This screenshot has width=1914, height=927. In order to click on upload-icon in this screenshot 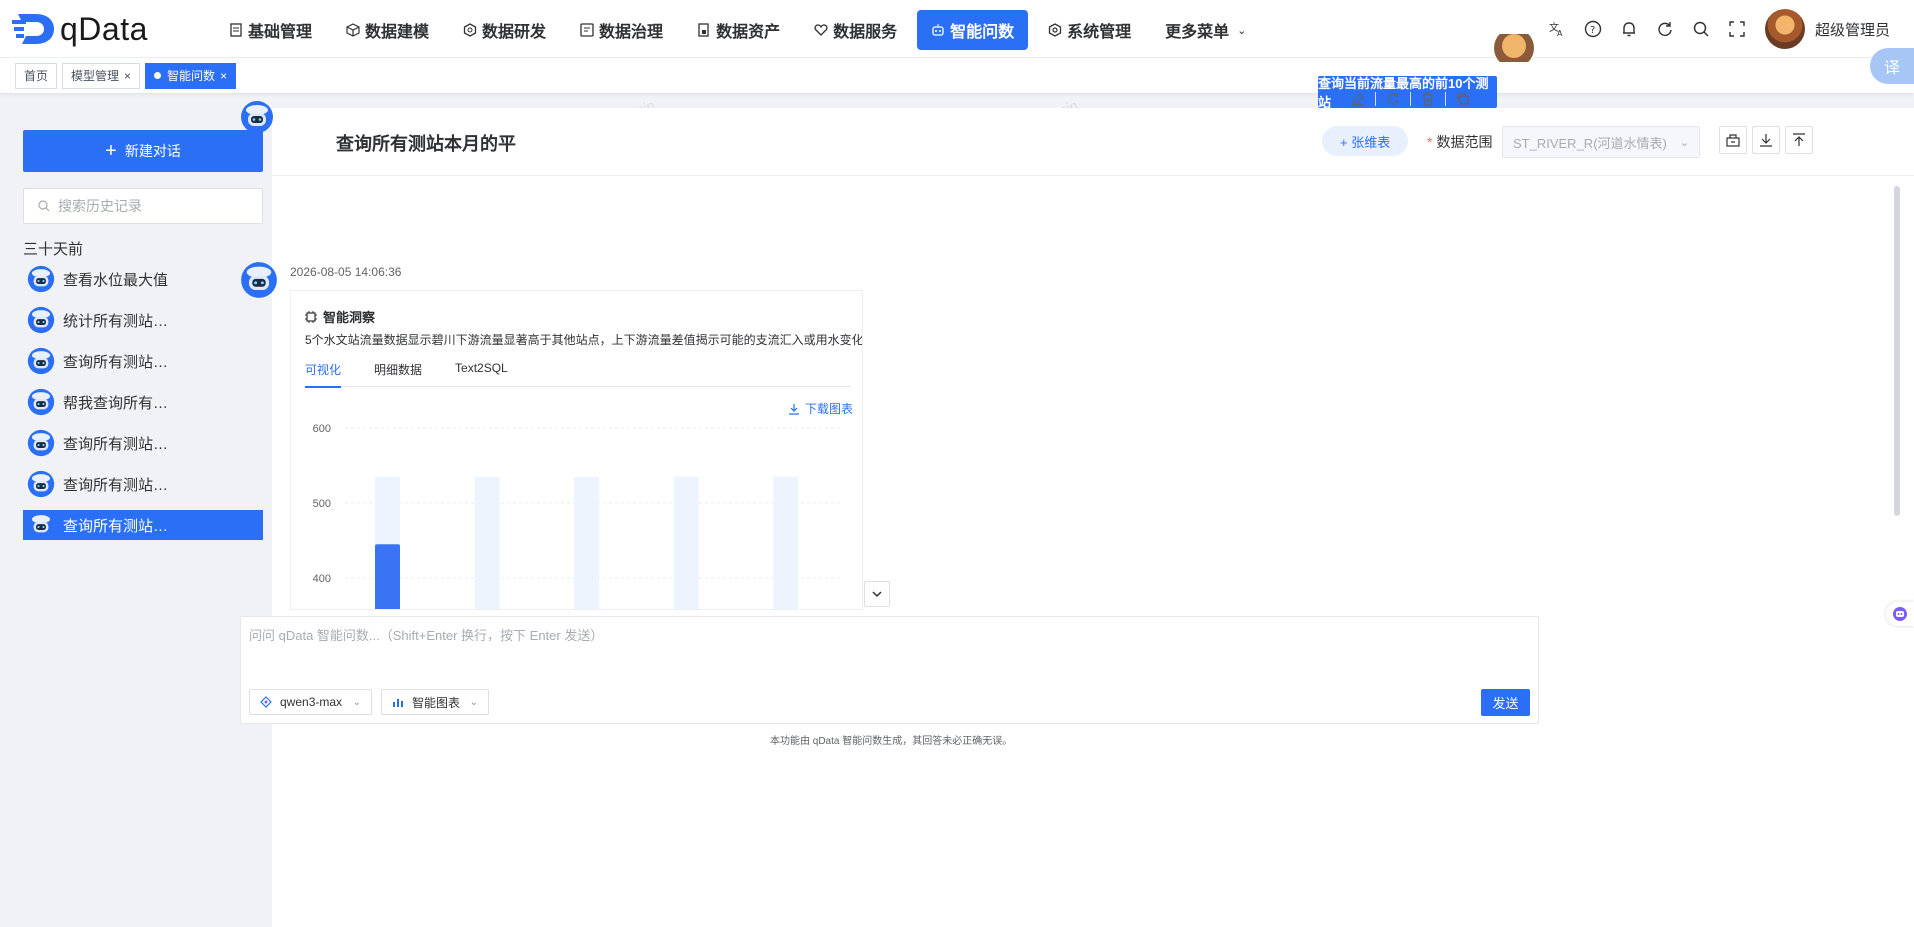, I will do `click(1799, 140)`.